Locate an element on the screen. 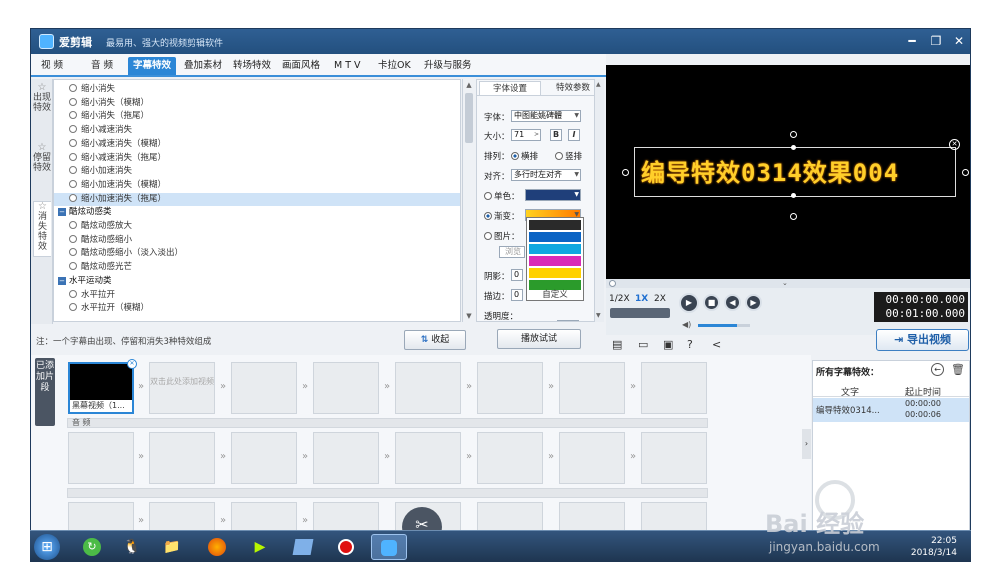  add-video-slot: 双击此处添加视频 is located at coordinates (182, 388).